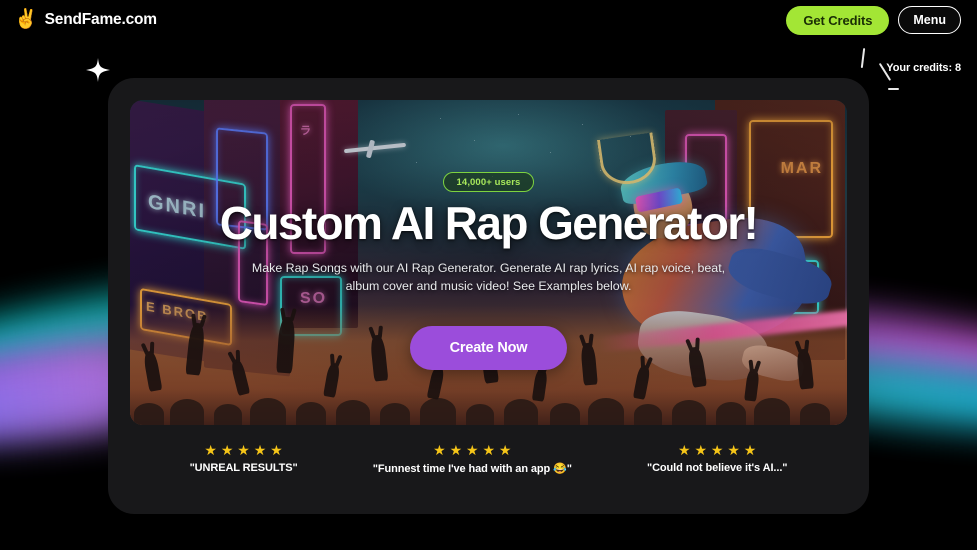  I want to click on brand-name: SendFame.com, so click(100, 19).